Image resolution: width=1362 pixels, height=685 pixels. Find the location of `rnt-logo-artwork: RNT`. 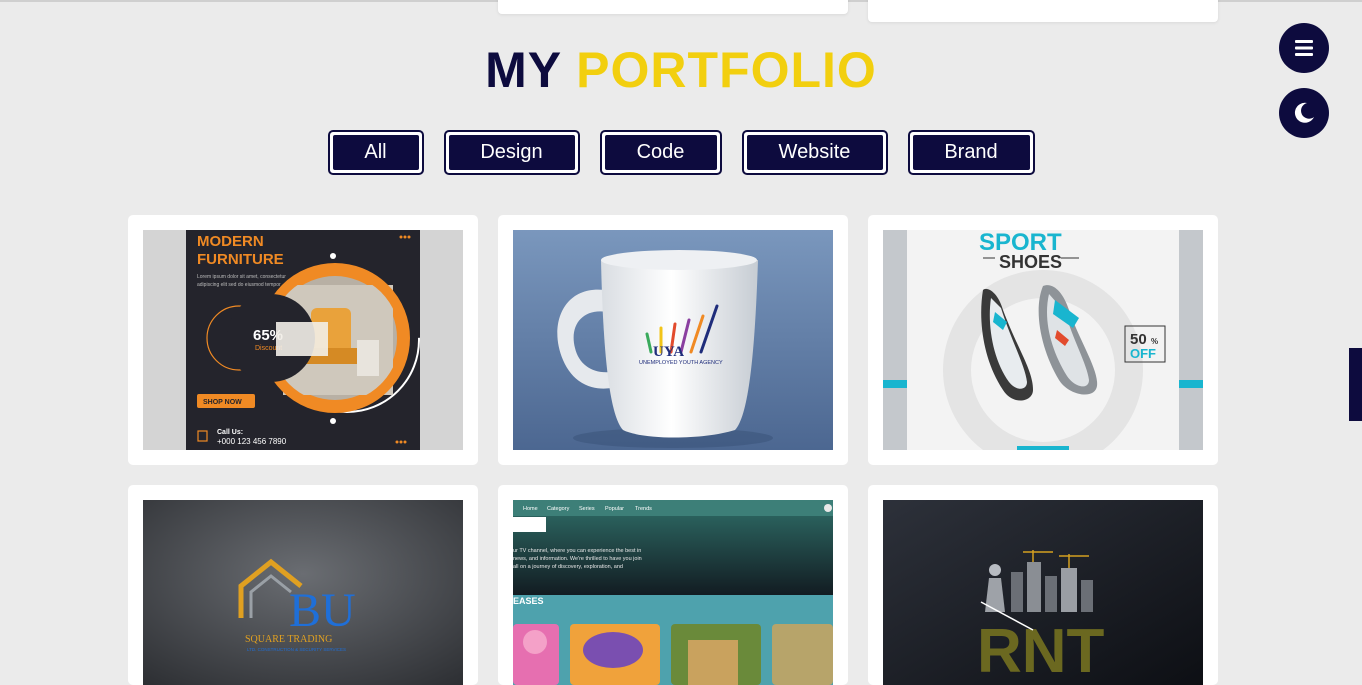

rnt-logo-artwork: RNT is located at coordinates (1043, 592).